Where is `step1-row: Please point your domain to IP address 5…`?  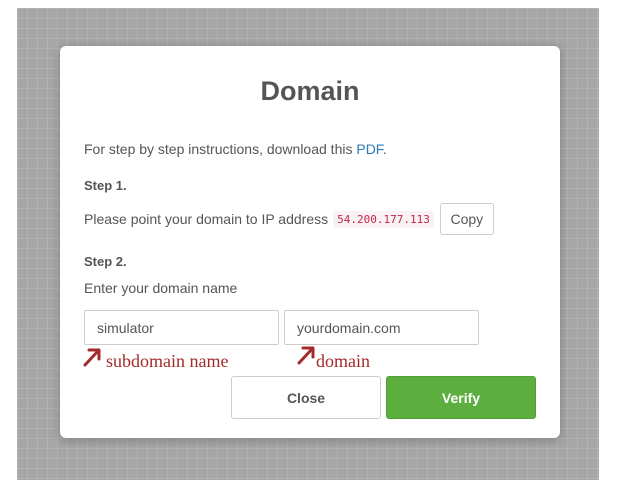 step1-row: Please point your domain to IP address 5… is located at coordinates (289, 219).